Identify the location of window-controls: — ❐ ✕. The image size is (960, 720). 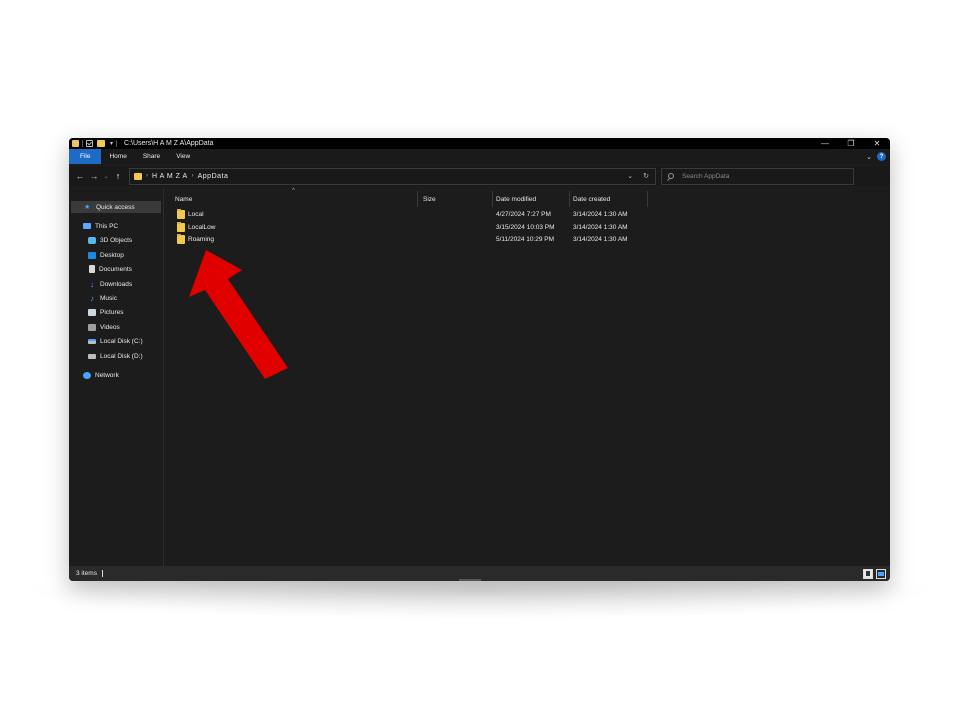
(851, 143).